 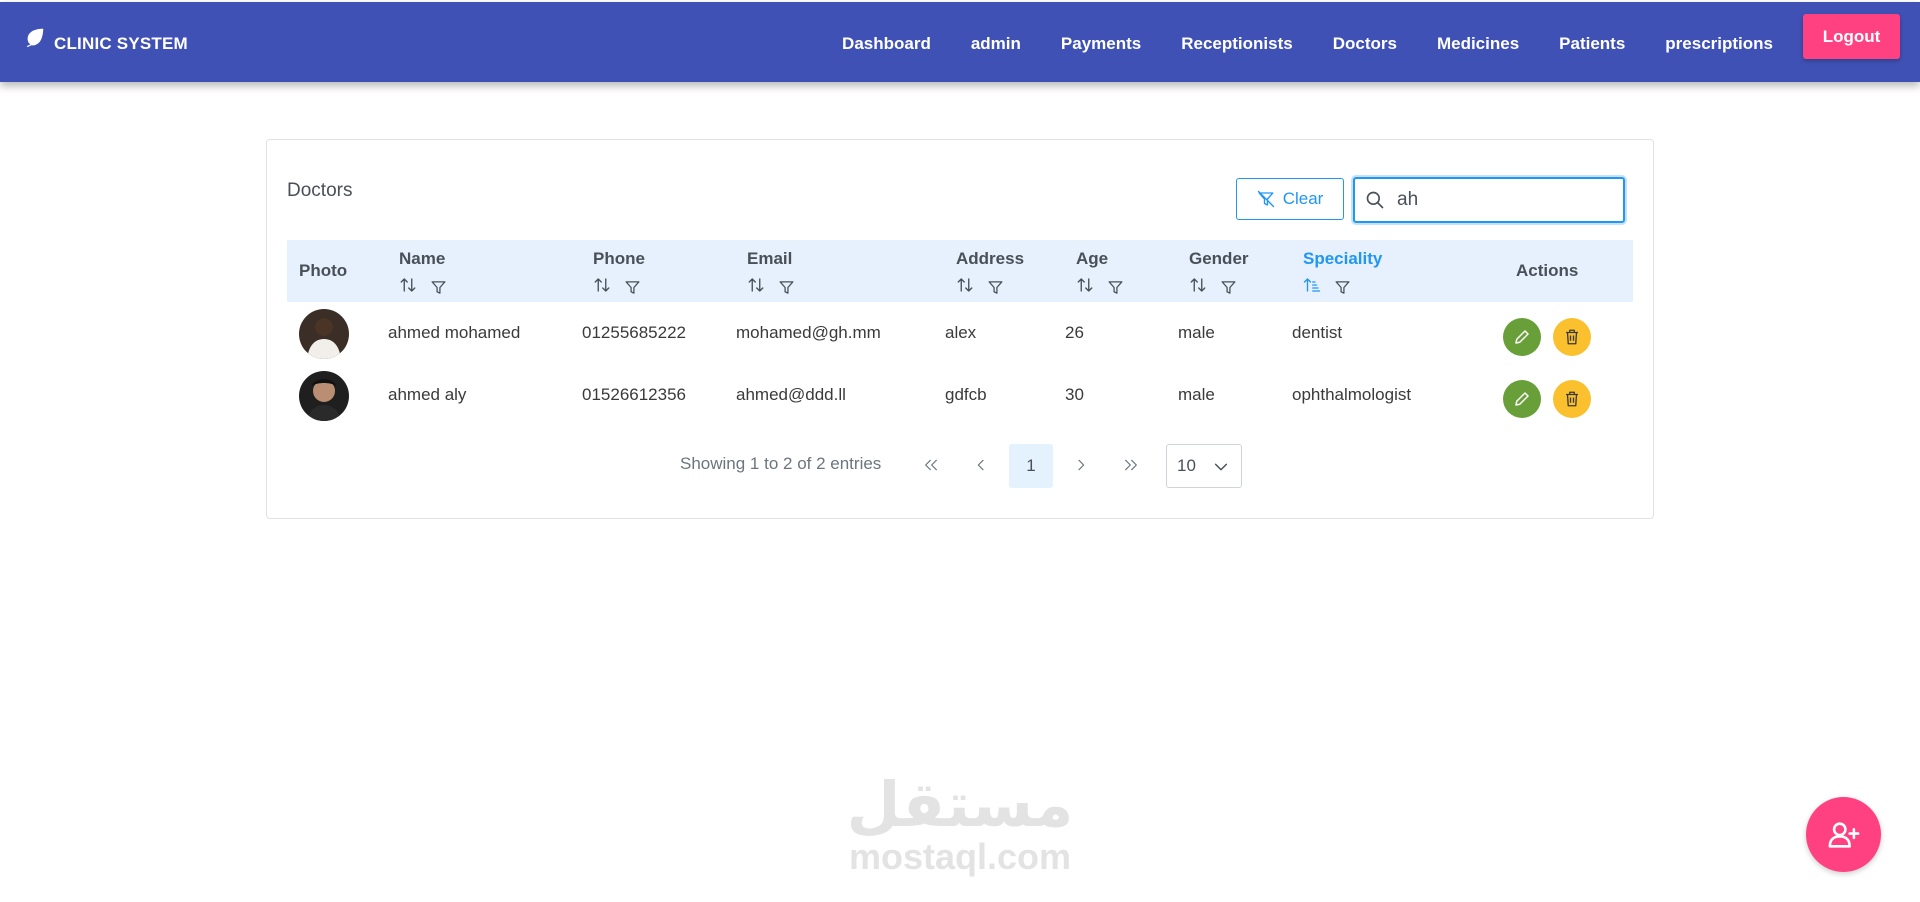 I want to click on search-box, so click(x=1489, y=200).